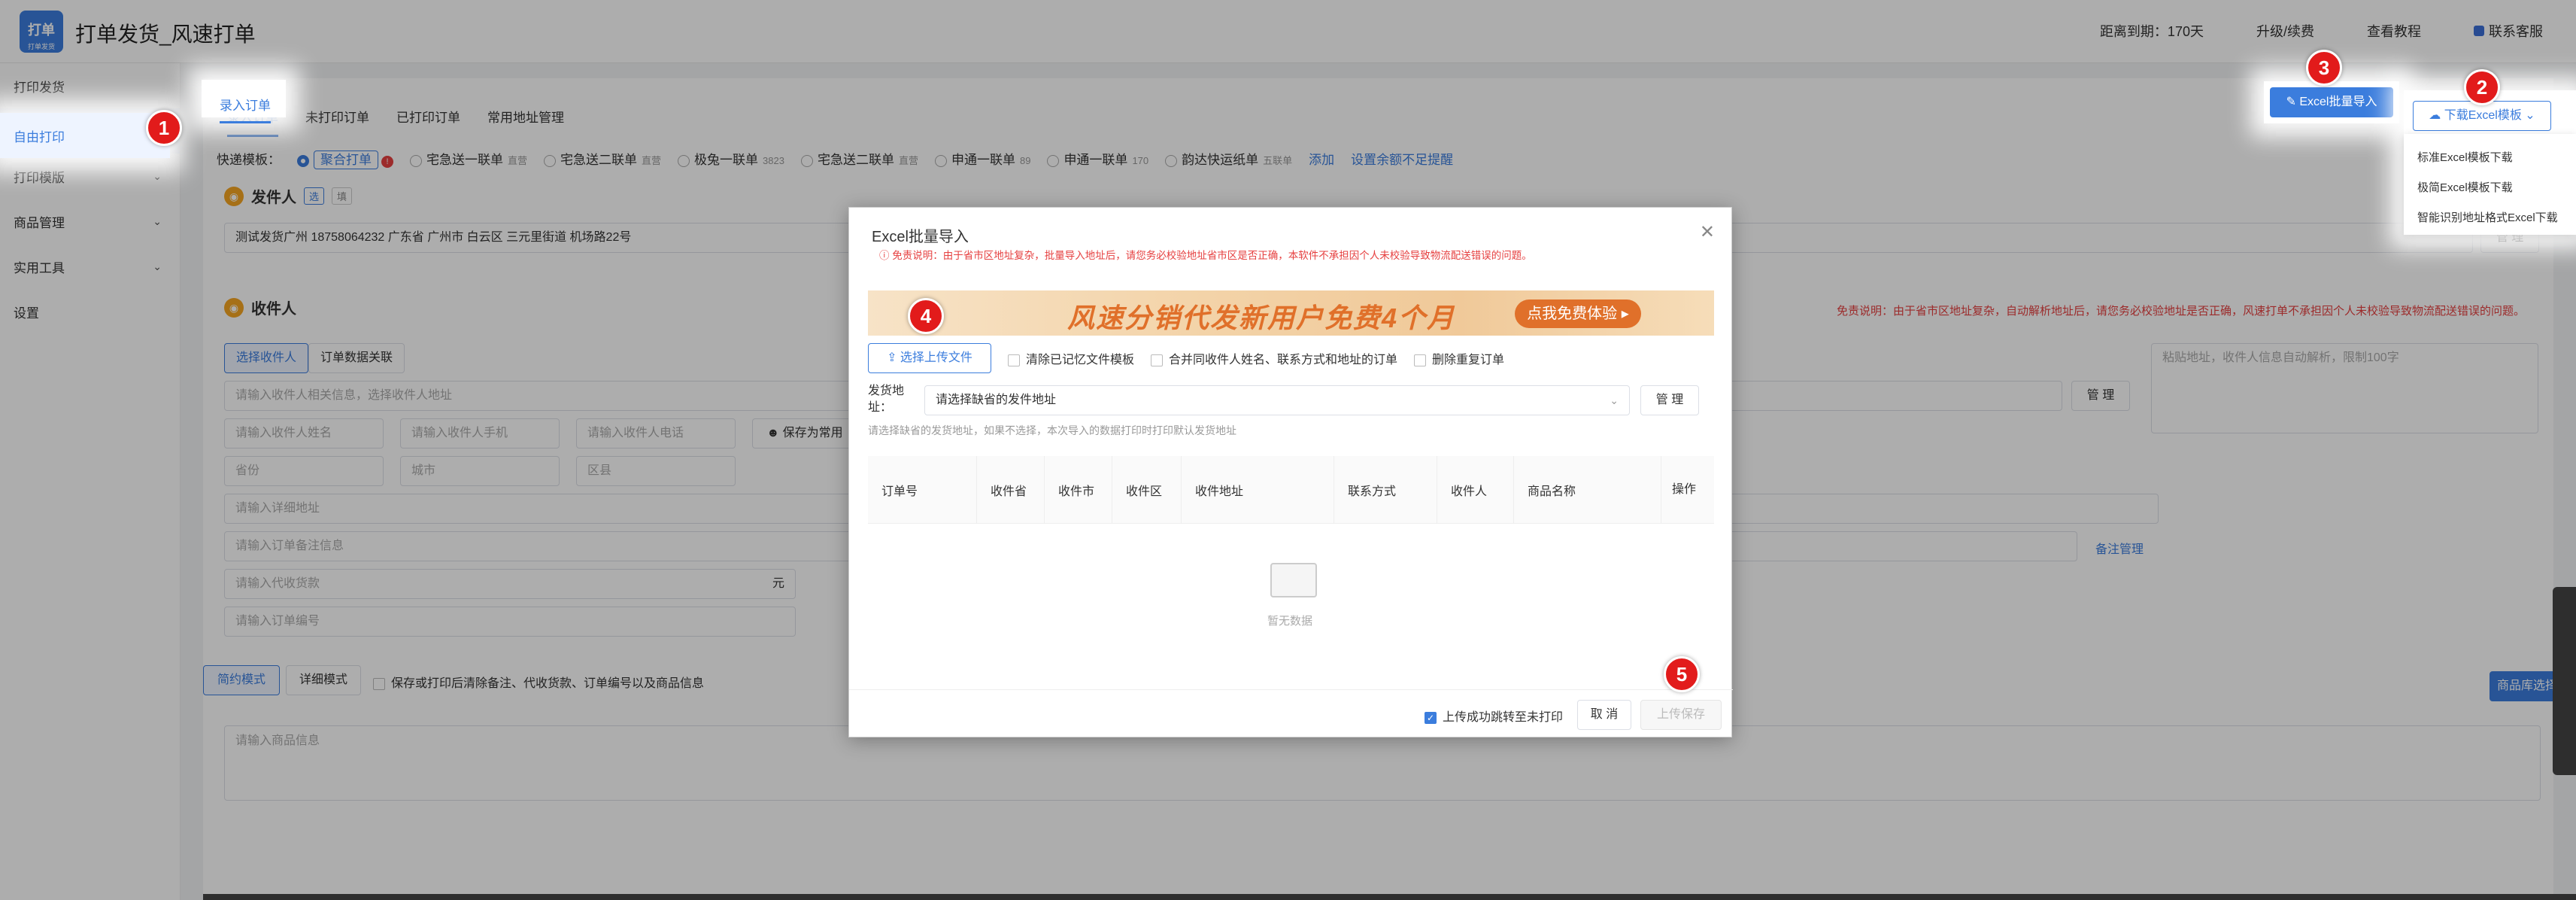  Describe the element at coordinates (2338, 102) in the screenshot. I see `excel-import-label: Excel批量导入` at that location.